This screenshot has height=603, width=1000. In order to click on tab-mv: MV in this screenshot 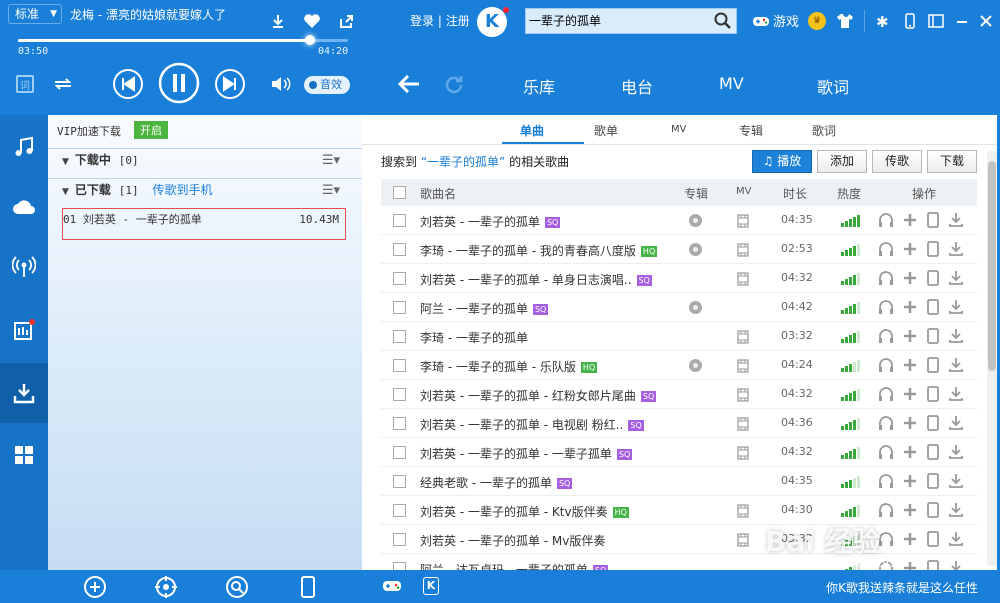, I will do `click(768, 86)`.